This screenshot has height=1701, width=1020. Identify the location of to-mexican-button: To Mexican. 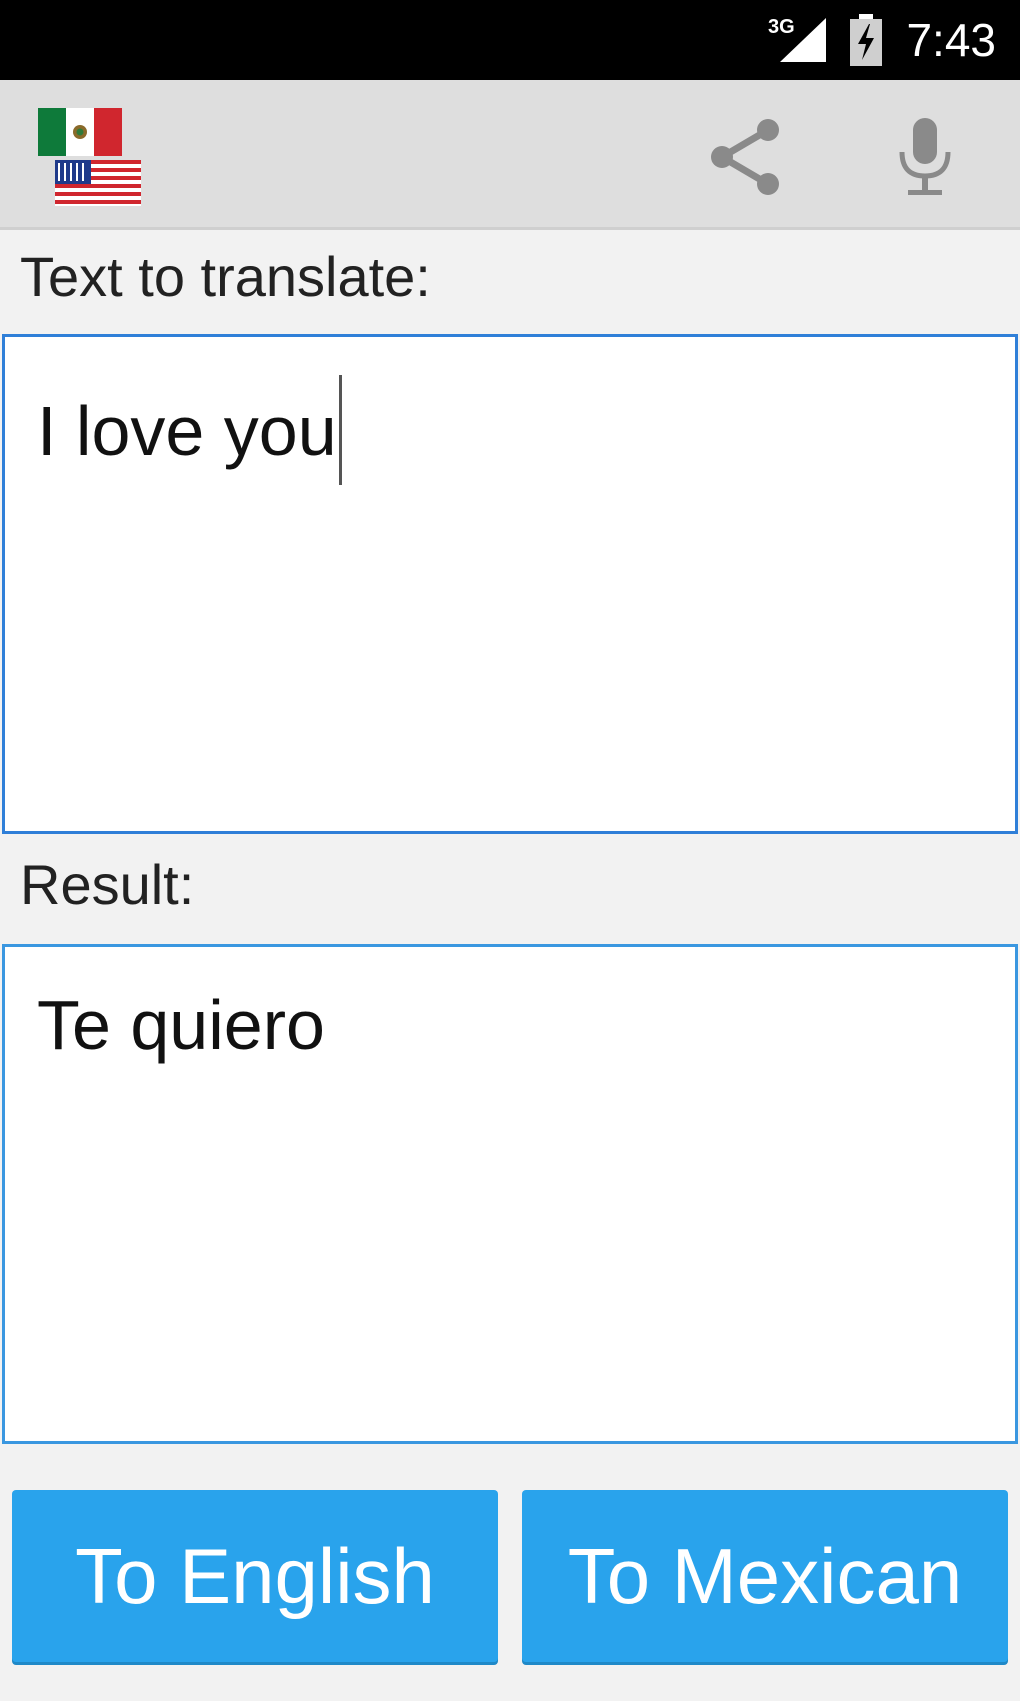
(765, 1576).